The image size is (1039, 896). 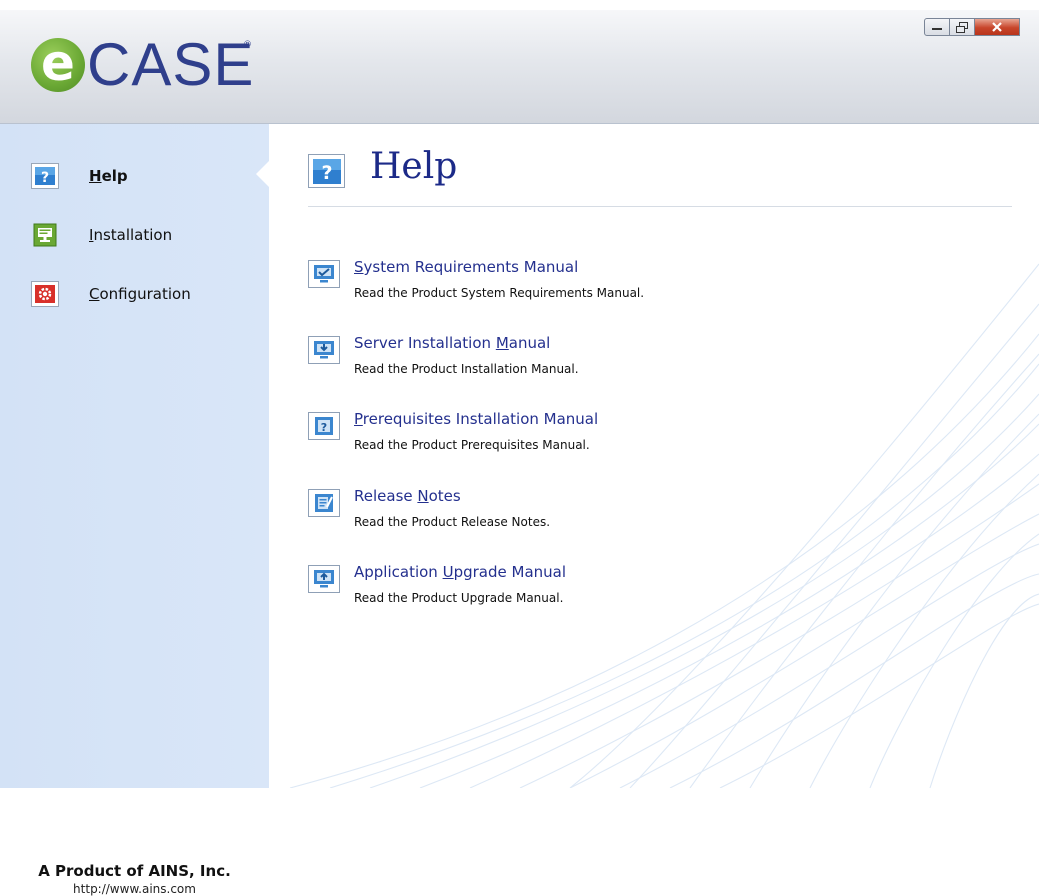 I want to click on upgrade-monitor-icon, so click(x=324, y=579).